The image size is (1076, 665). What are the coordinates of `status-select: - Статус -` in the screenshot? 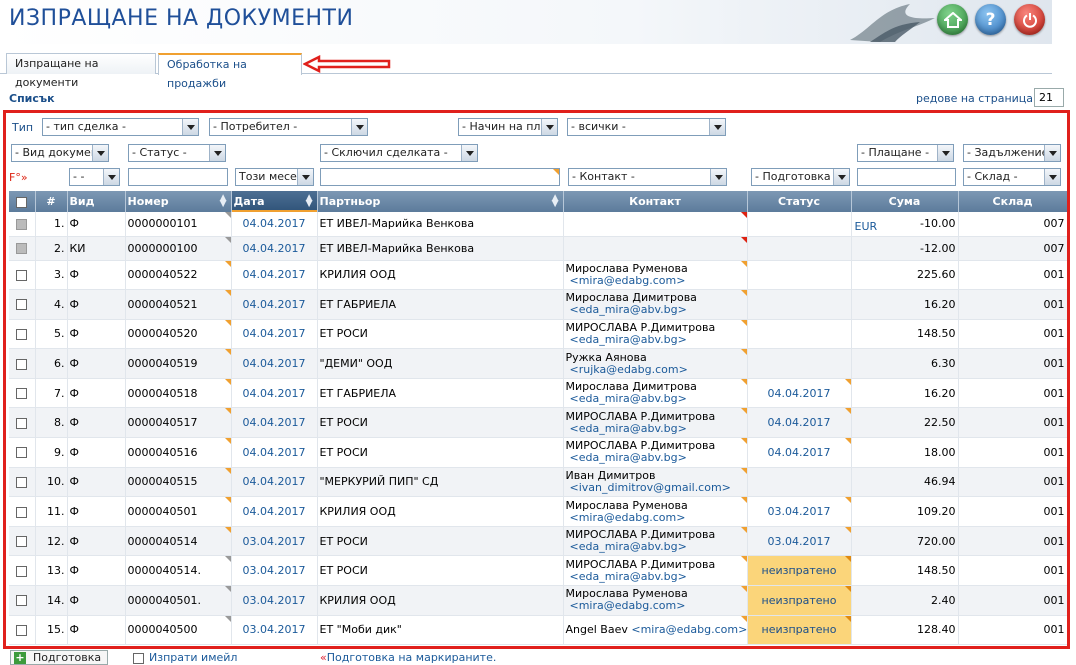 It's located at (177, 153).